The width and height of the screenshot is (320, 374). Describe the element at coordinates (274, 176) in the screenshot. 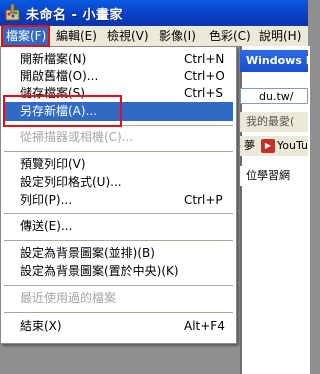

I see `browser-page-text: 位學習網` at that location.